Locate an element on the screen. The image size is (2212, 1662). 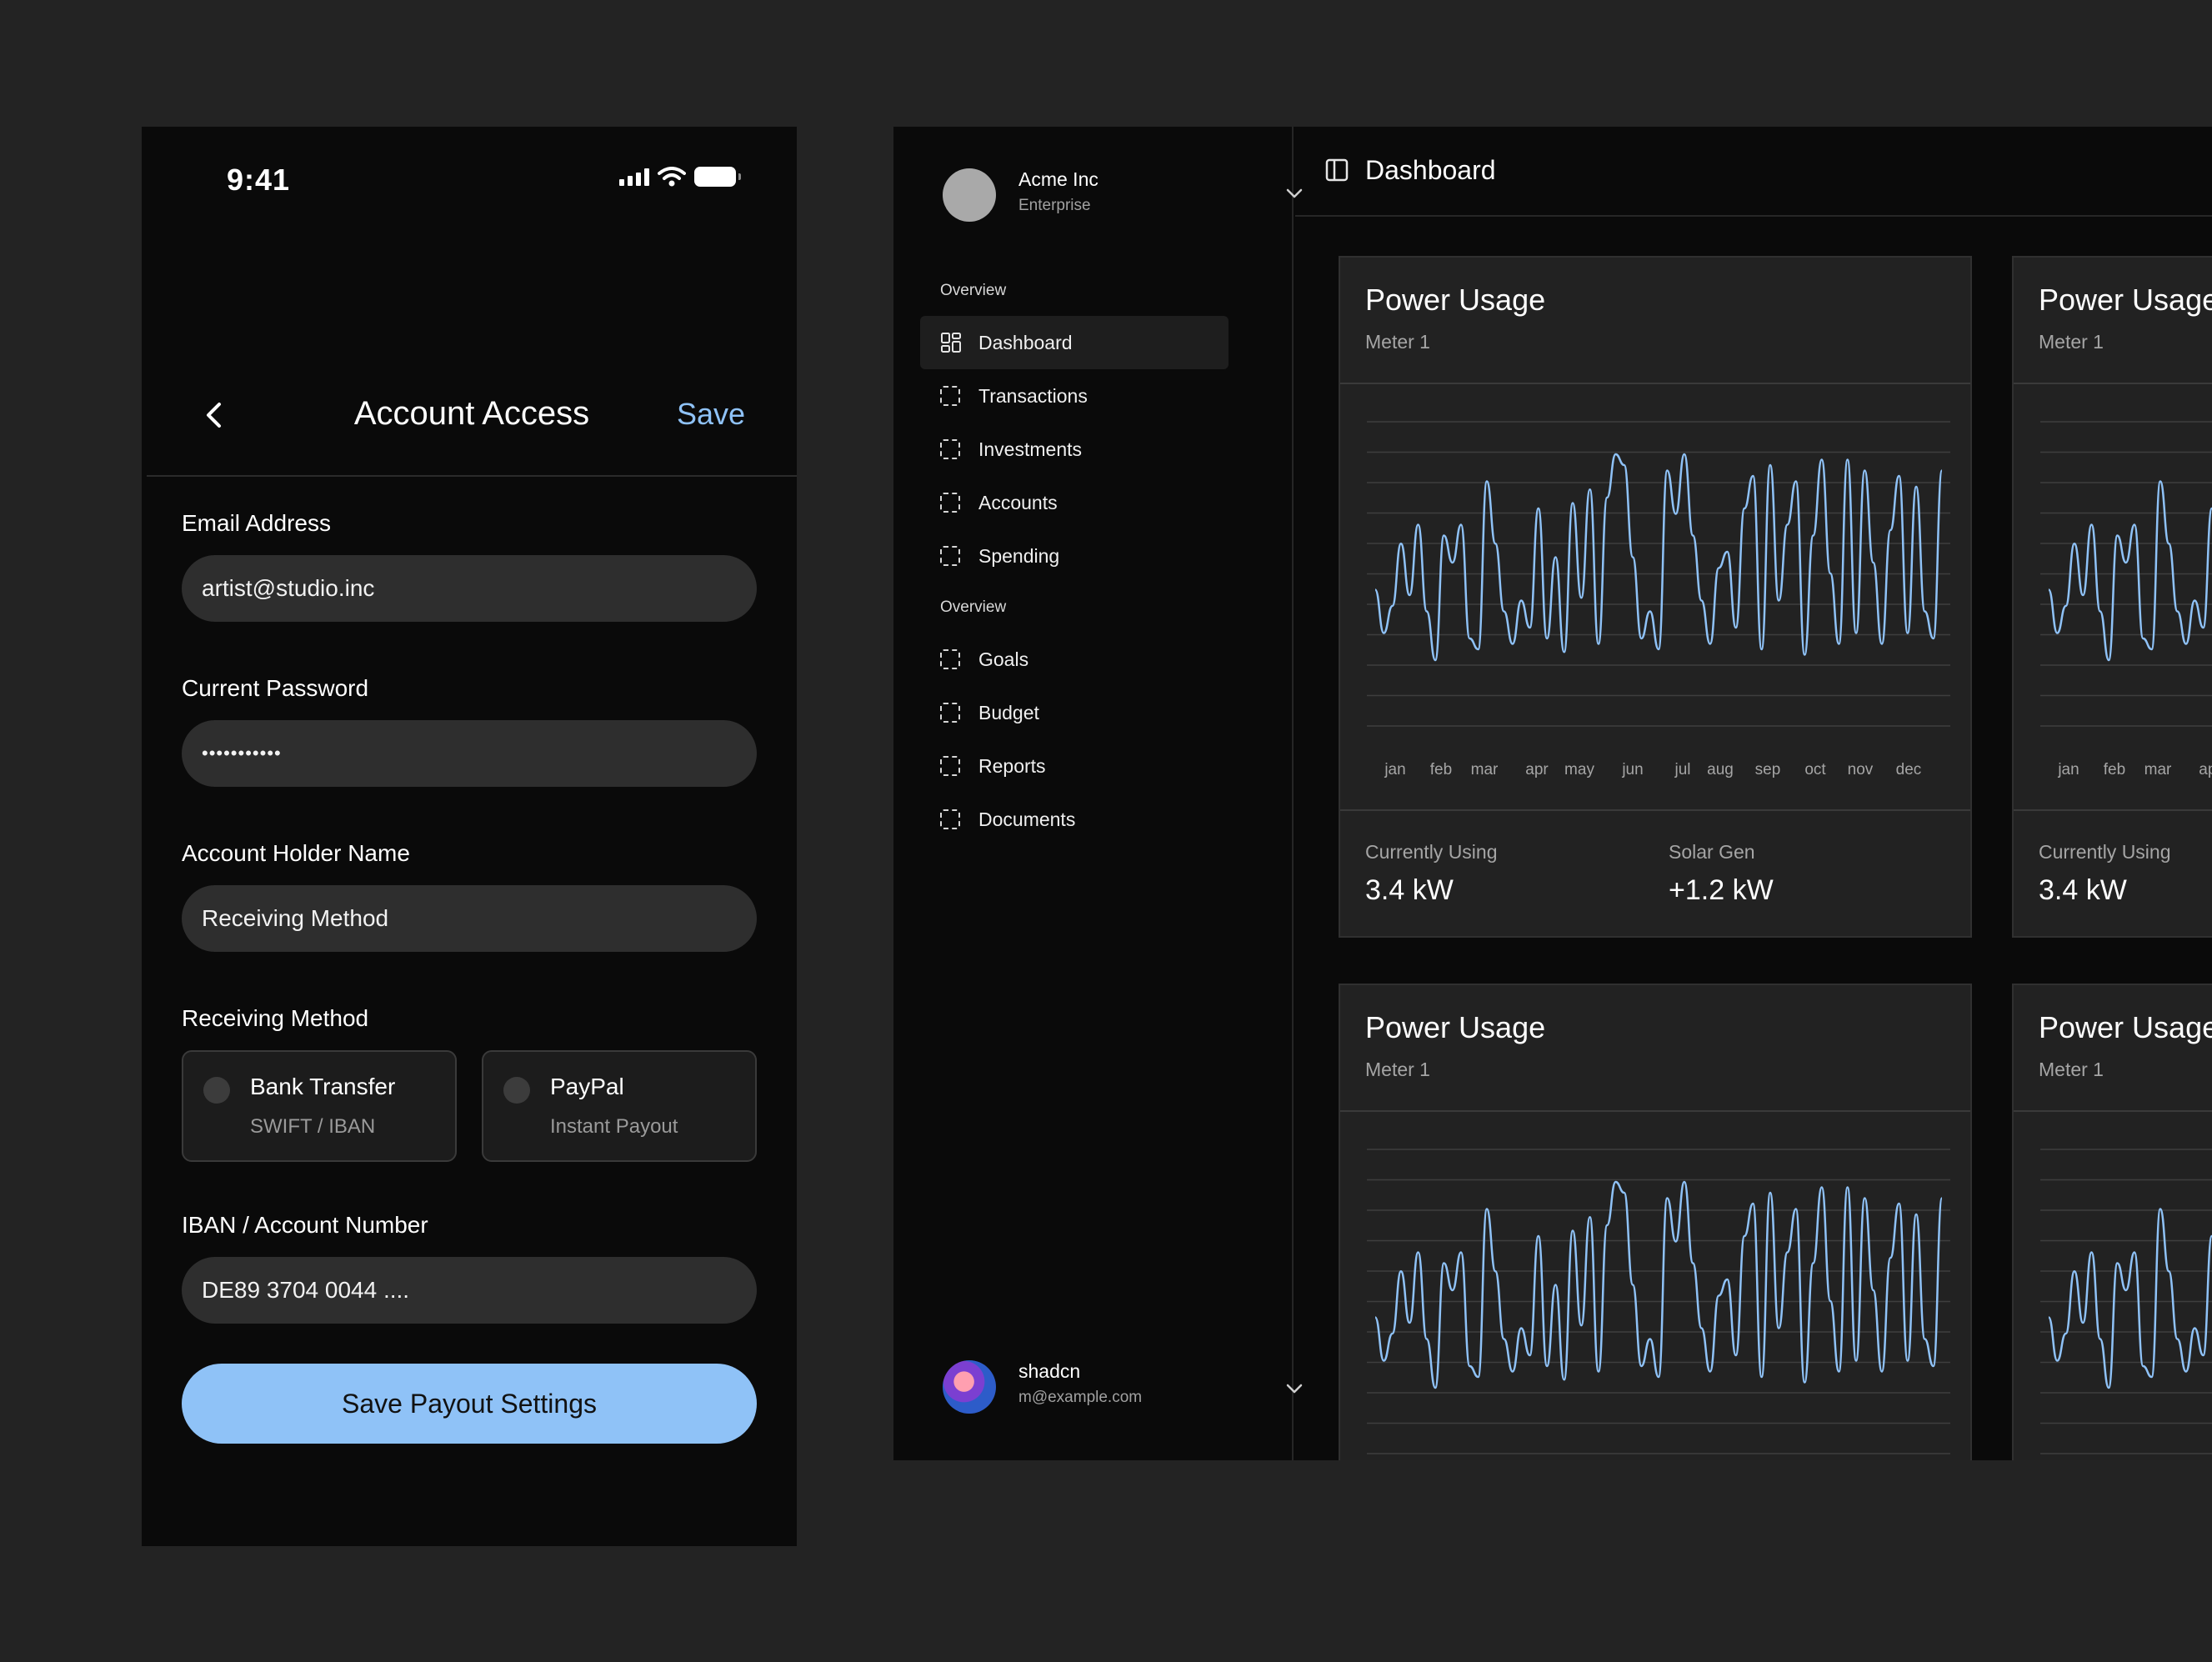
sidebar-item-investments: Investments is located at coordinates (1074, 449).